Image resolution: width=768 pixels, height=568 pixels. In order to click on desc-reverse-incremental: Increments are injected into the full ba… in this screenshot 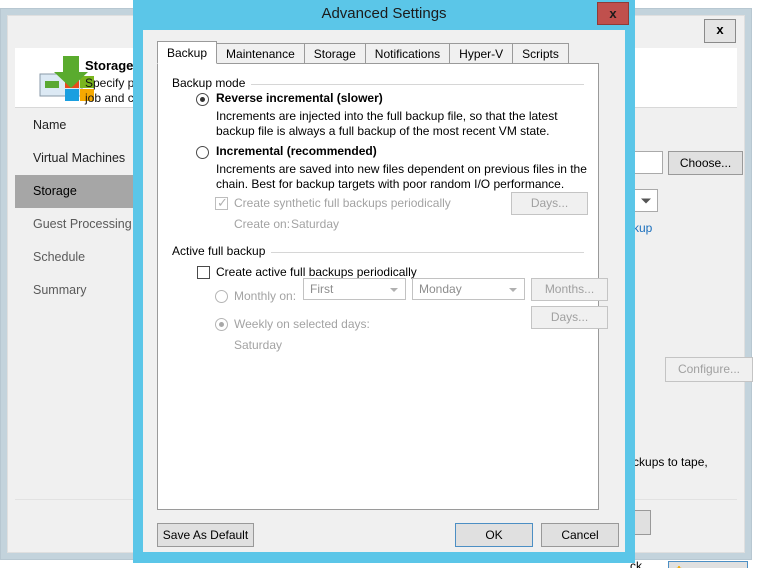, I will do `click(387, 123)`.